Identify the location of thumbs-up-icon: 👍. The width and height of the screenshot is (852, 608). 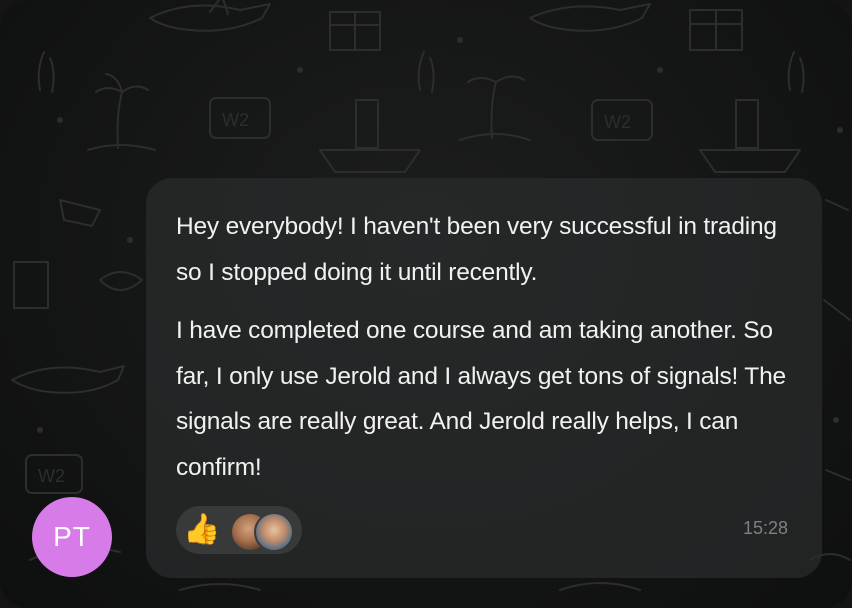
(202, 529).